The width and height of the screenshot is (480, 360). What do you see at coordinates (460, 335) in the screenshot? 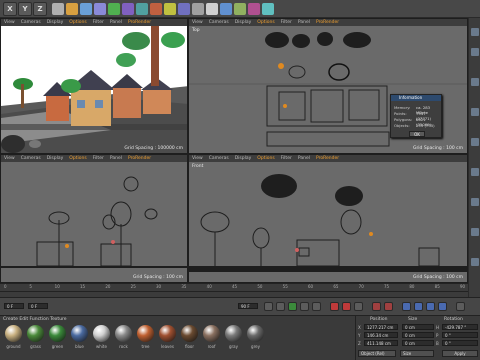
I see `rotation-p-field: 0 °` at bounding box center [460, 335].